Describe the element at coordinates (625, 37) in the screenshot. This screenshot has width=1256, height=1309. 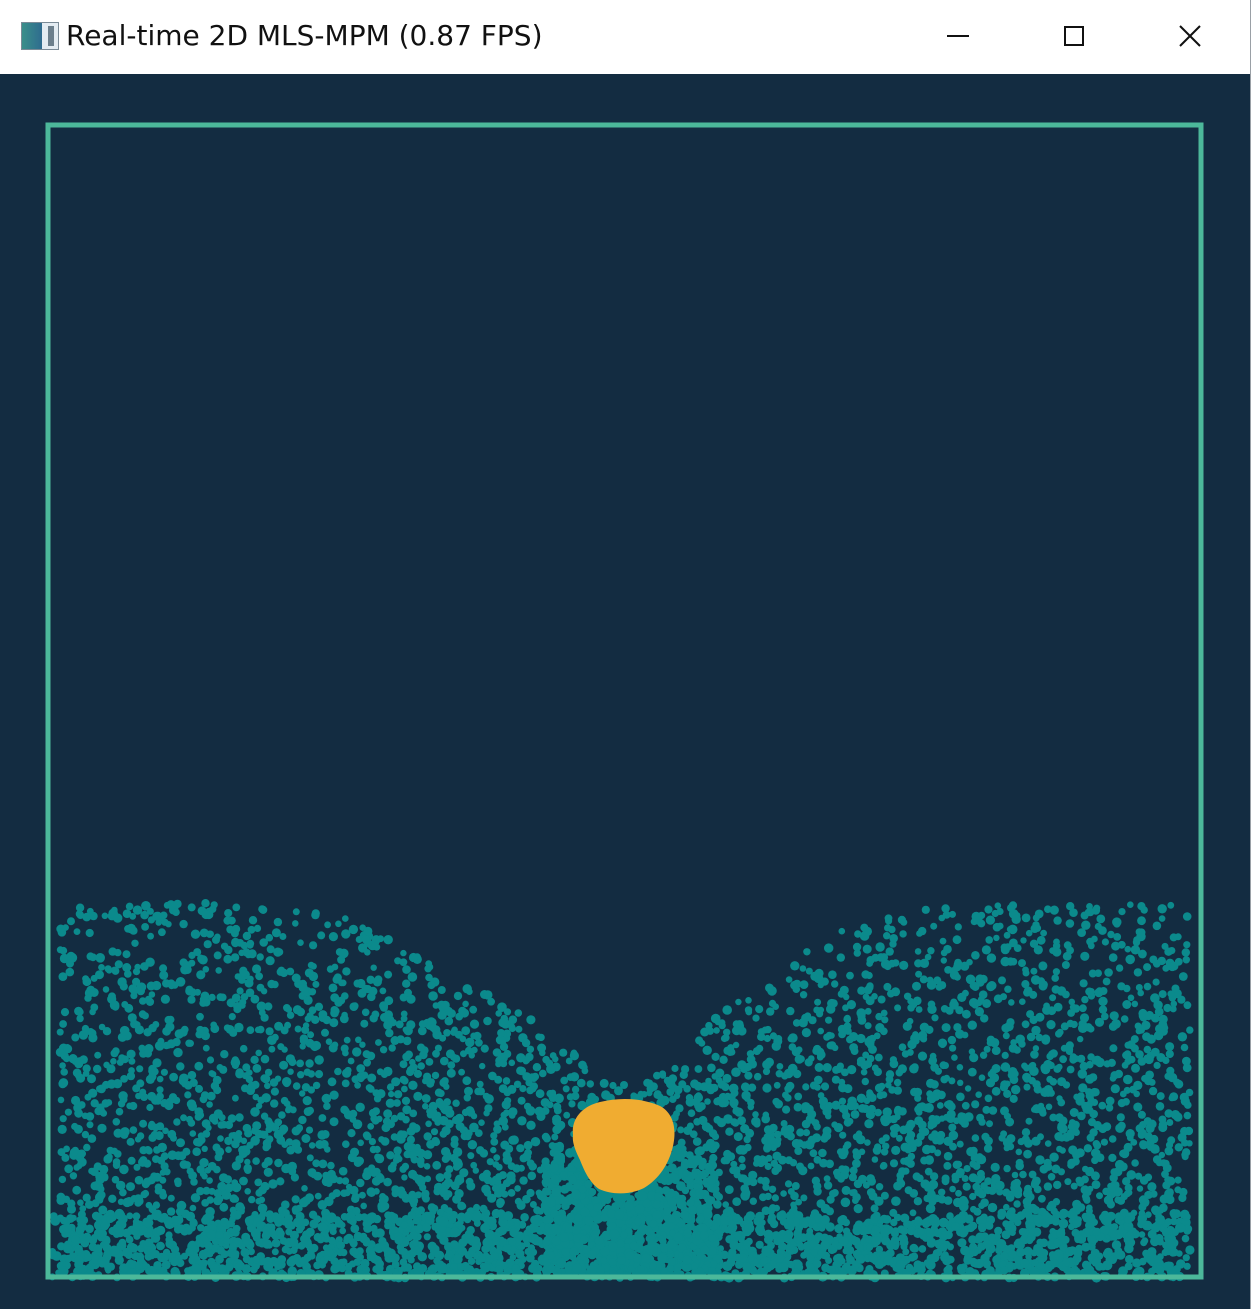
I see `title-bar: Real-time 2D MLS-MPM (0.87 FPS)` at that location.